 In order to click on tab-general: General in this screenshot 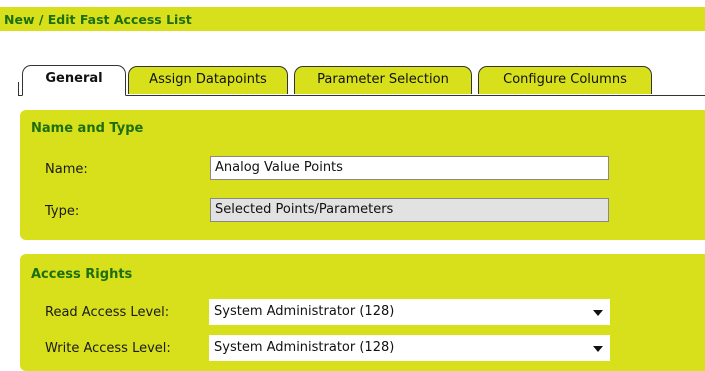, I will do `click(74, 80)`.